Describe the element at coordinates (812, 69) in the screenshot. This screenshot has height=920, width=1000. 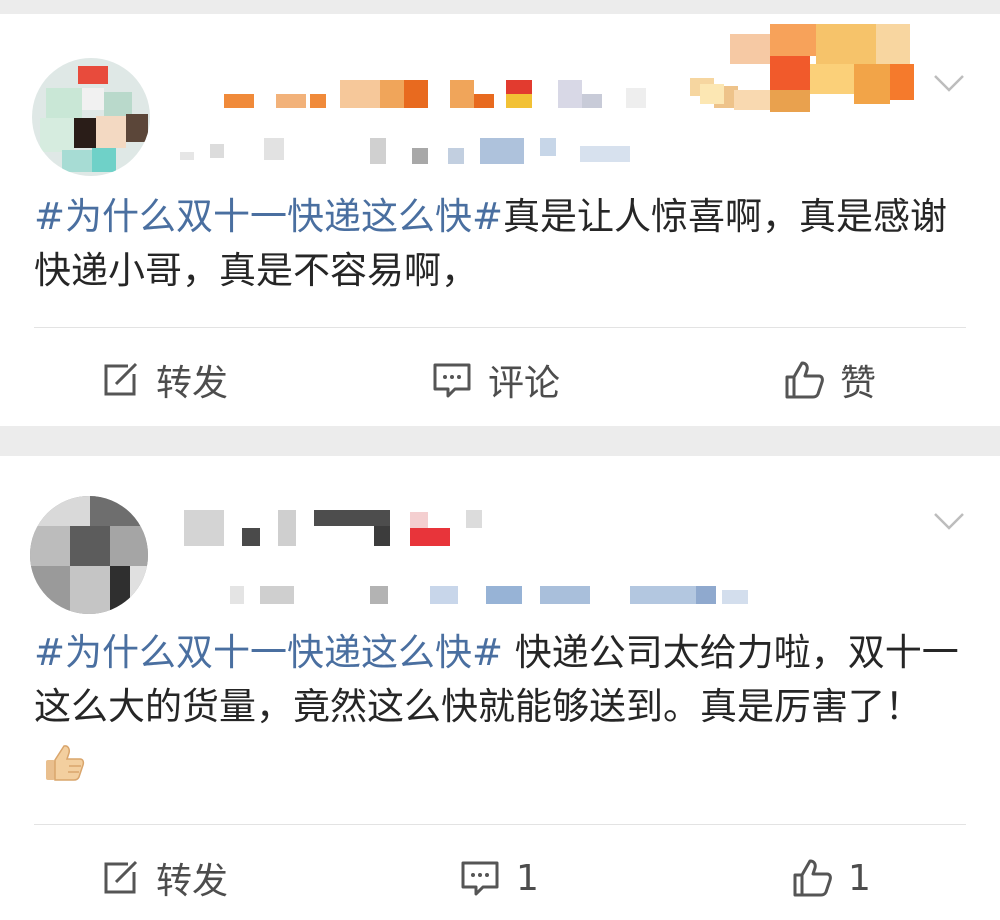
I see `decoration-badge-blurred` at that location.